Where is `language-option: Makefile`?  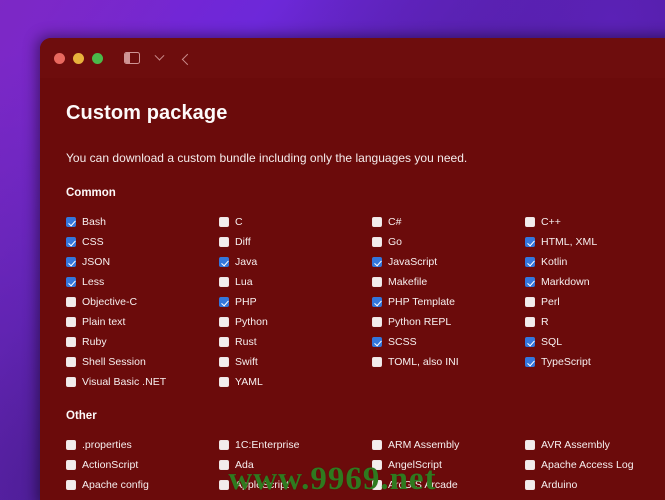 language-option: Makefile is located at coordinates (448, 283).